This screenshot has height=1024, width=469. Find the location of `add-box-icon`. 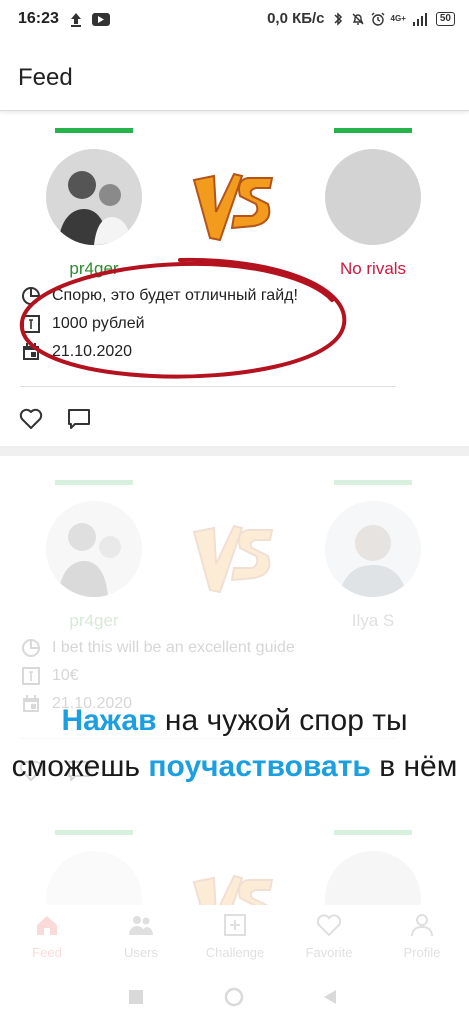

add-box-icon is located at coordinates (235, 925).